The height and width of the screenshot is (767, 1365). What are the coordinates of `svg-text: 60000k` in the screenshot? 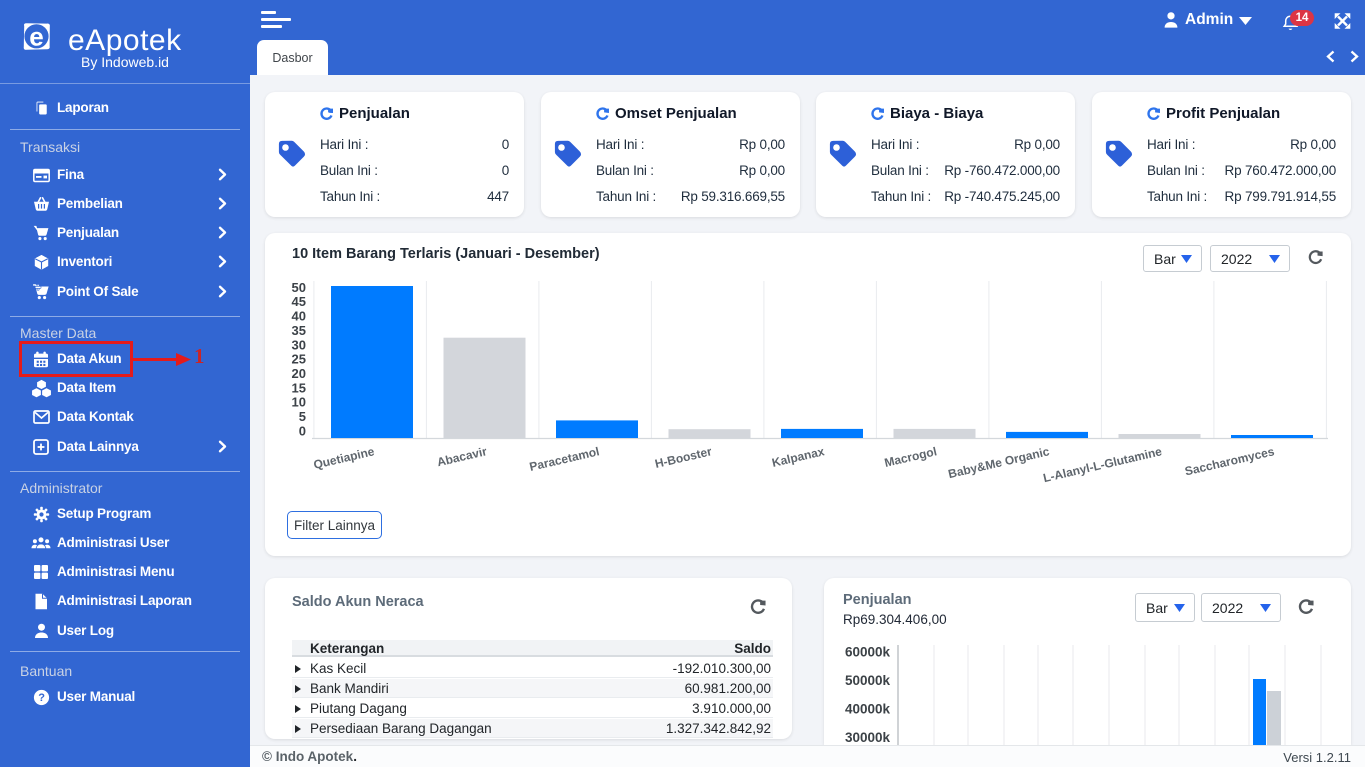 It's located at (868, 652).